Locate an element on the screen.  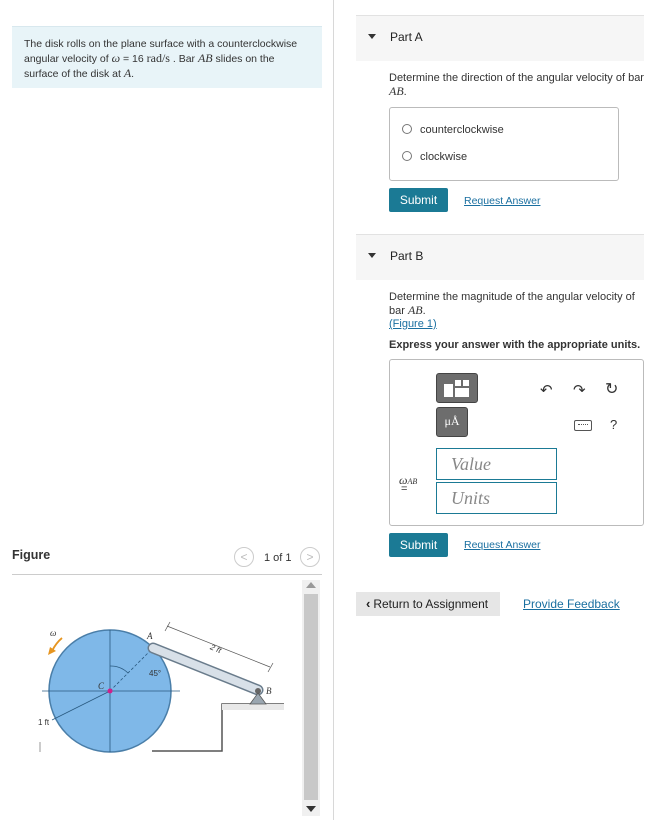
part-a-choices: counterclockwise clockwise is located at coordinates (504, 144).